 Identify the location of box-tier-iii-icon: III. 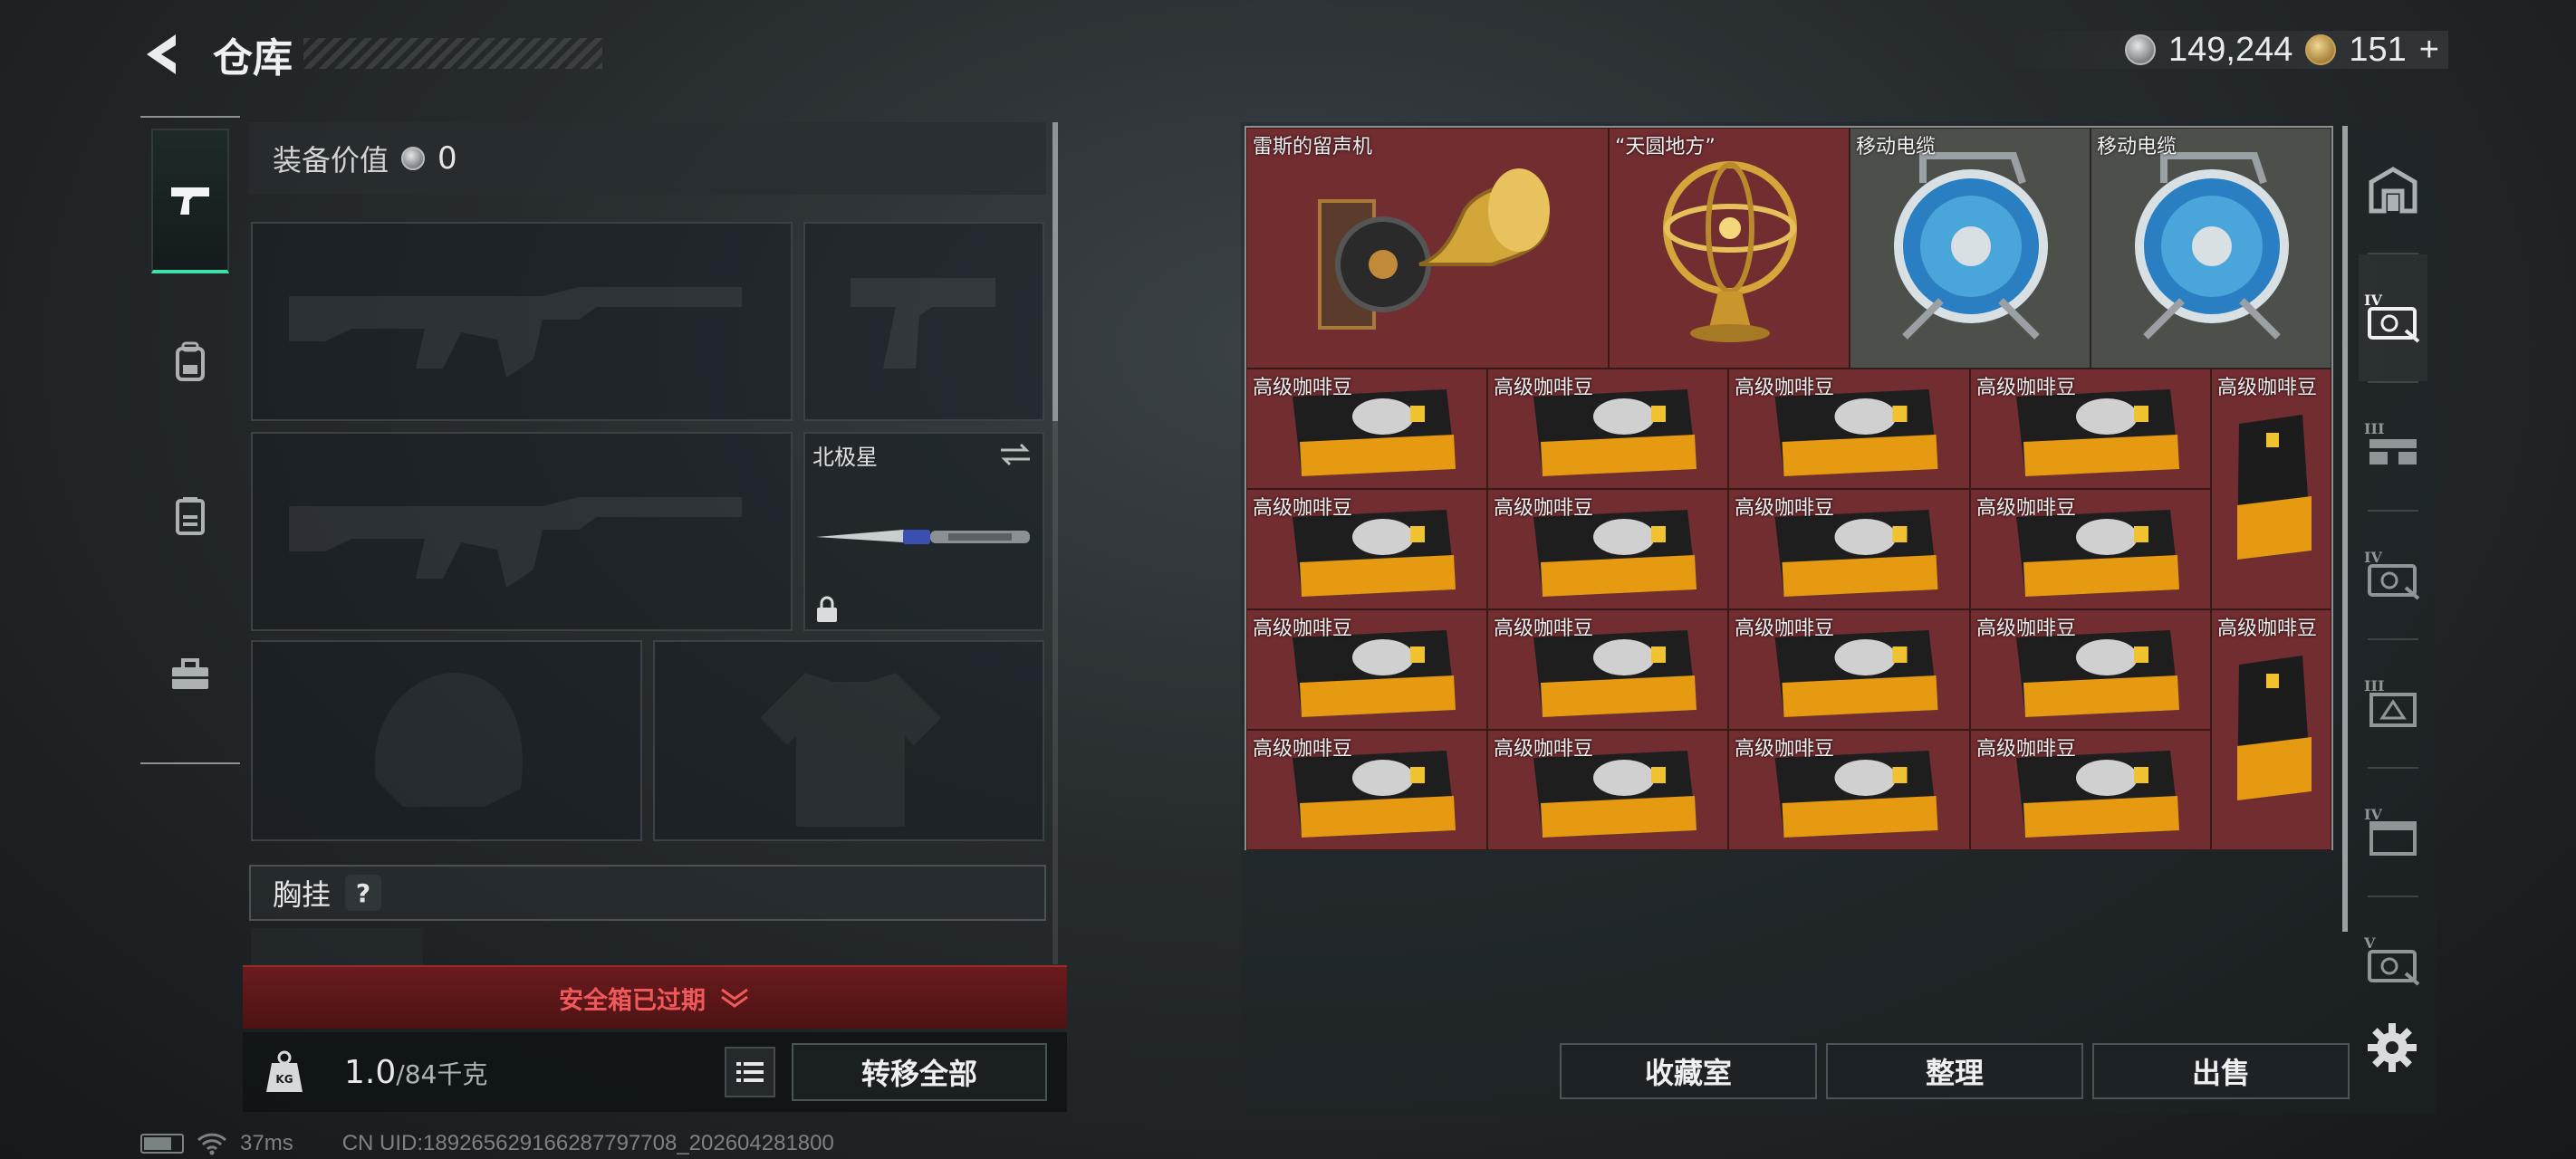
(2390, 702).